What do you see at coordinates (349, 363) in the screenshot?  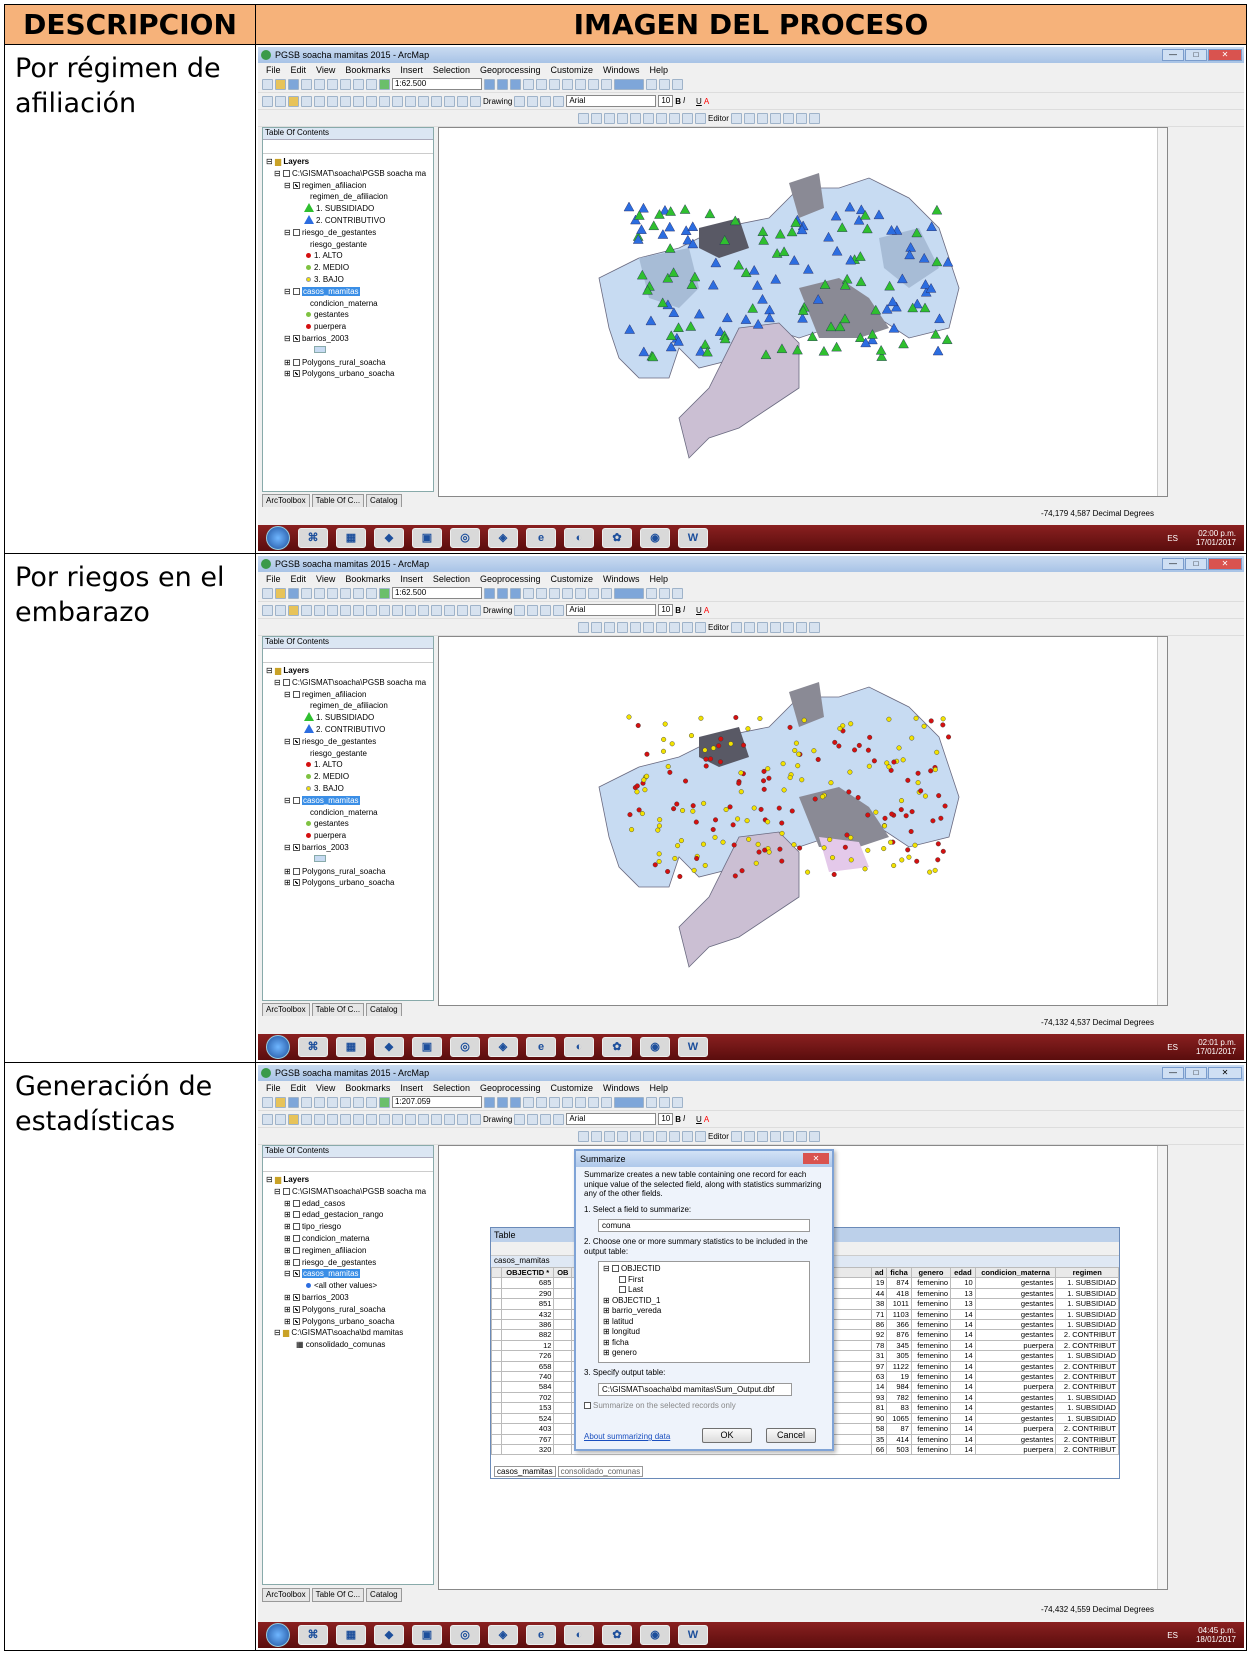 I see `toc-rural: ⊞ Polygons_rural_soacha` at bounding box center [349, 363].